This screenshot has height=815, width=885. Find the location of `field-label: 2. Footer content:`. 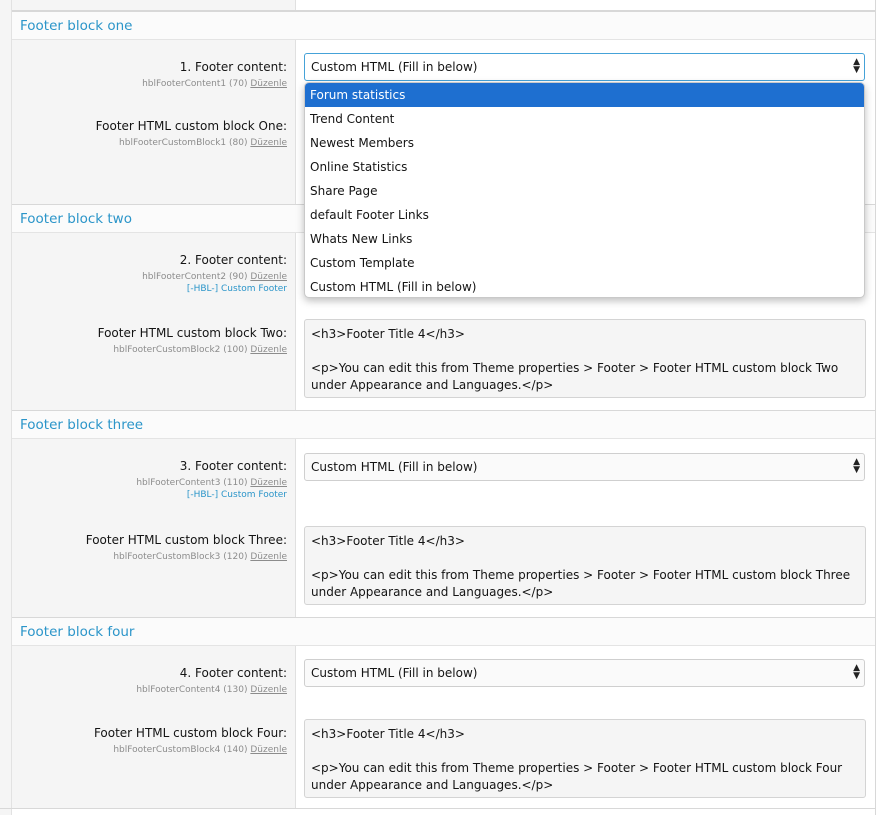

field-label: 2. Footer content: is located at coordinates (233, 260).